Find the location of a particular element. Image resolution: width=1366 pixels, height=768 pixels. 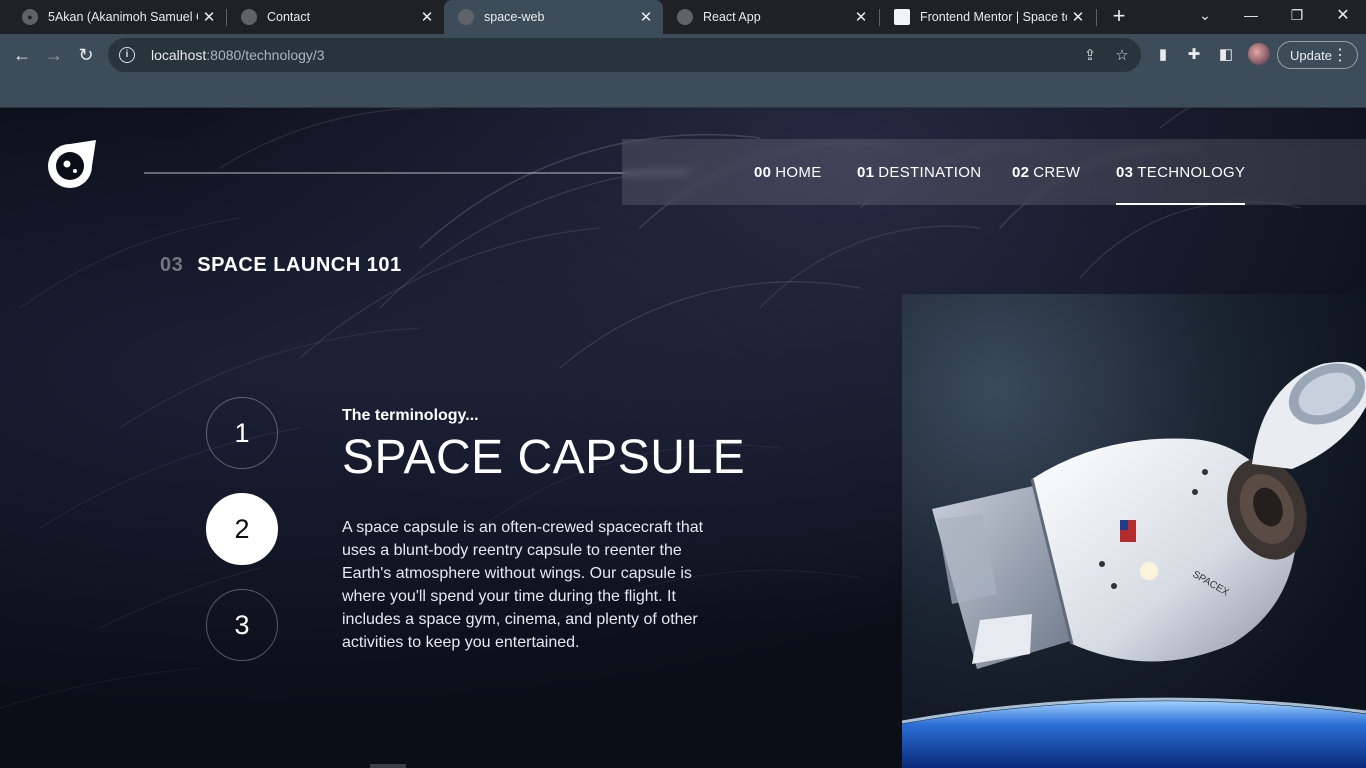

nav-item-number: 00 is located at coordinates (763, 172).